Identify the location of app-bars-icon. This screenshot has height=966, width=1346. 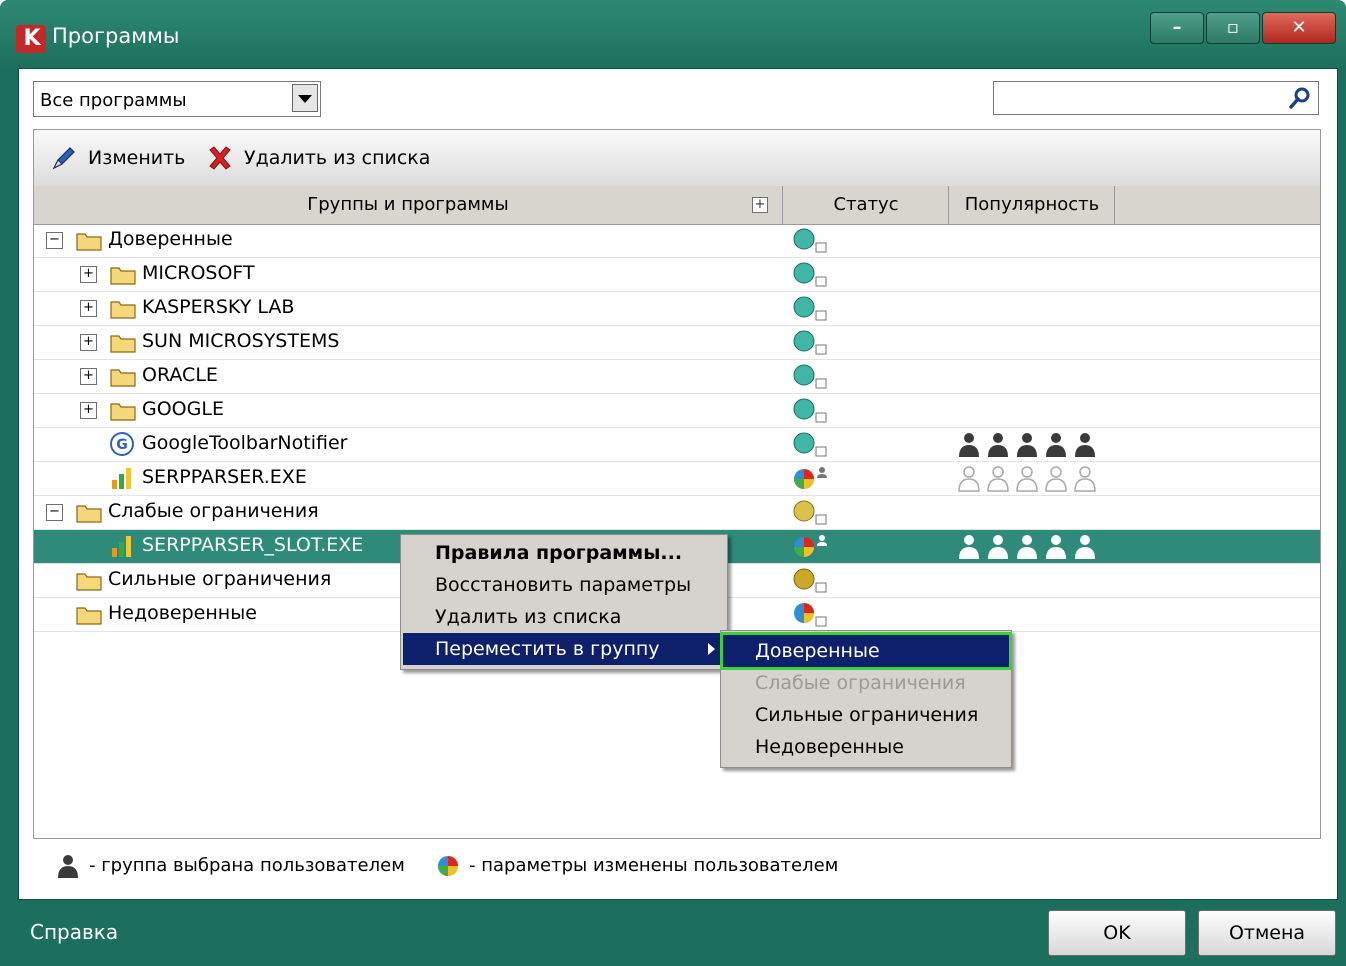
(121, 478).